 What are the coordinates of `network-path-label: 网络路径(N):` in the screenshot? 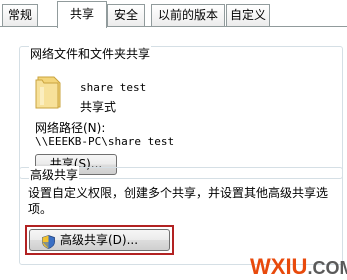 It's located at (70, 128).